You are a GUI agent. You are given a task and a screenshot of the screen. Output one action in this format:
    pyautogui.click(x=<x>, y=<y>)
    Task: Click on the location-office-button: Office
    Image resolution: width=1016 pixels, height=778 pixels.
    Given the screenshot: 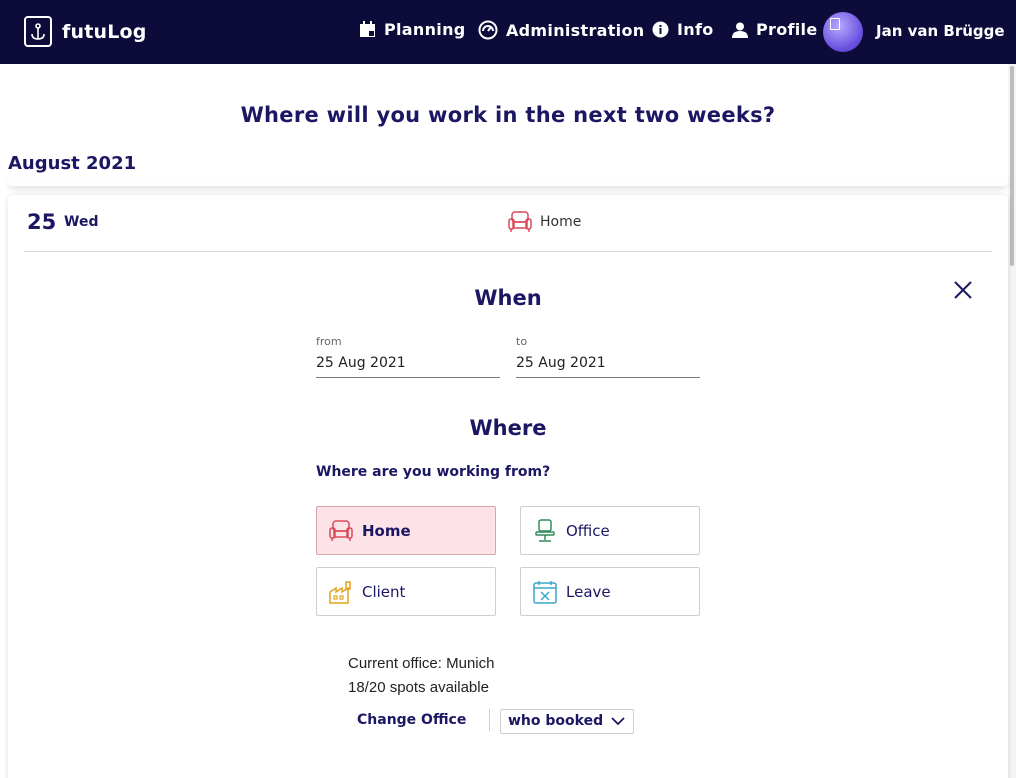 What is the action you would take?
    pyautogui.click(x=610, y=530)
    